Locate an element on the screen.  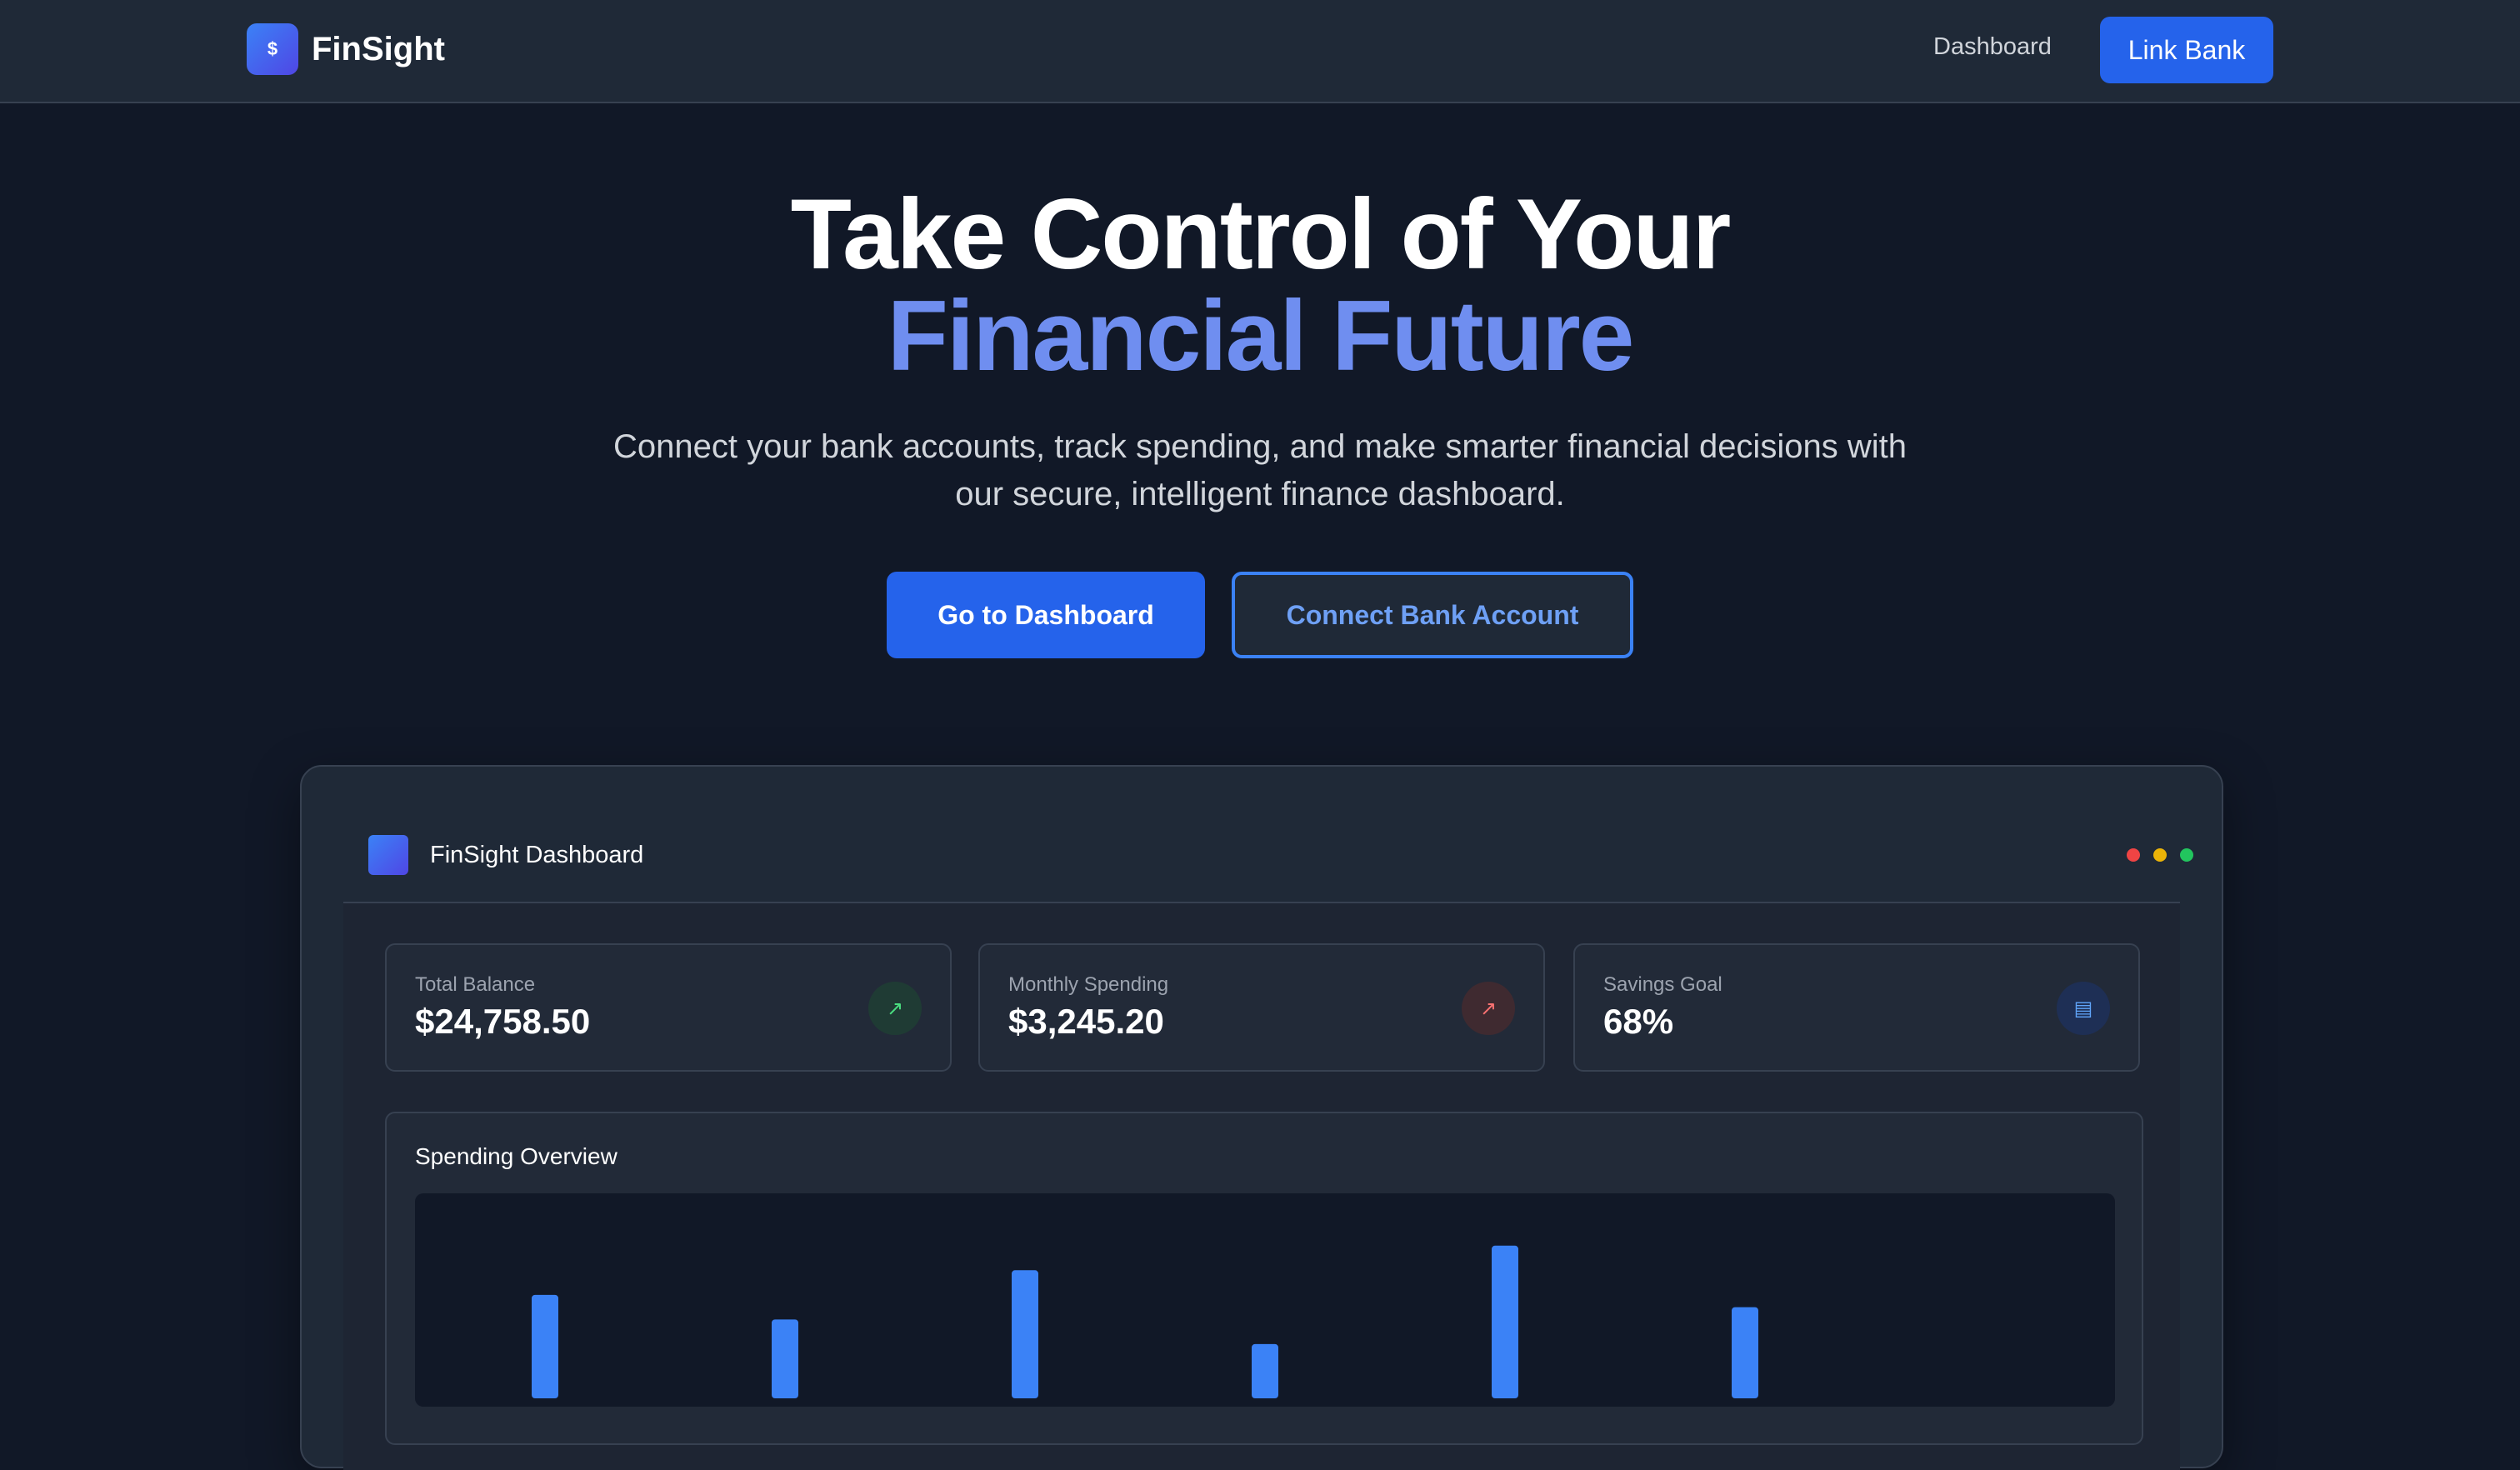
stat-value: $3,245.20 is located at coordinates (1086, 1021).